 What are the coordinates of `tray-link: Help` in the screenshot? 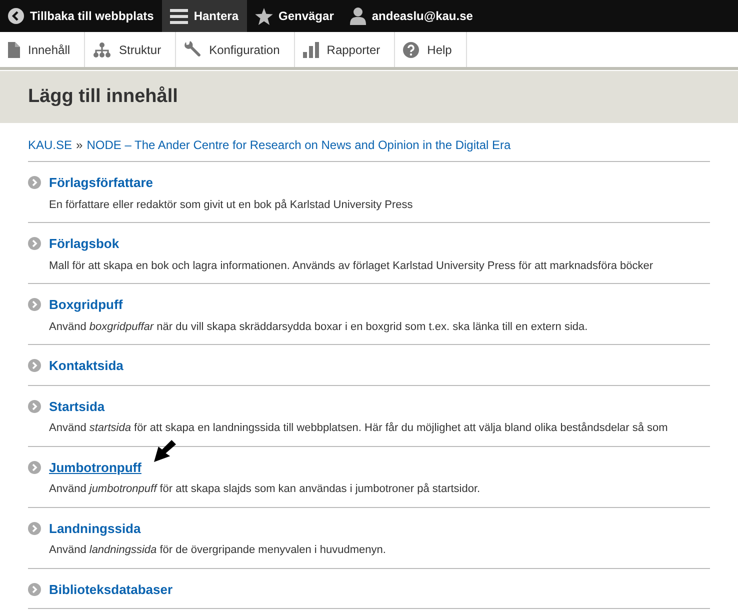 It's located at (431, 49).